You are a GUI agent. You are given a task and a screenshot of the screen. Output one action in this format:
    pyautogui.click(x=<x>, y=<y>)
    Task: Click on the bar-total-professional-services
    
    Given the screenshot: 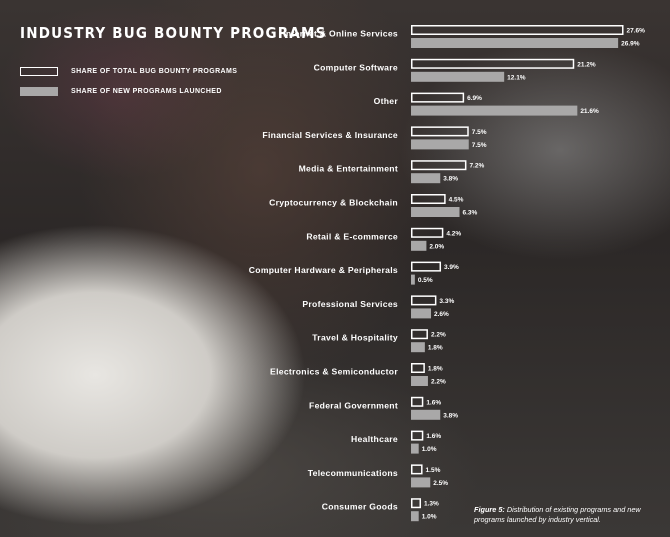 What is the action you would take?
    pyautogui.click(x=424, y=300)
    